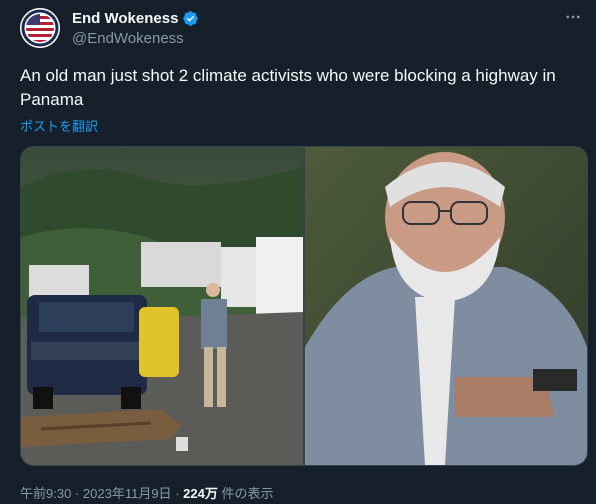  What do you see at coordinates (59, 125) in the screenshot?
I see `translate-link: ポストを翻訳` at bounding box center [59, 125].